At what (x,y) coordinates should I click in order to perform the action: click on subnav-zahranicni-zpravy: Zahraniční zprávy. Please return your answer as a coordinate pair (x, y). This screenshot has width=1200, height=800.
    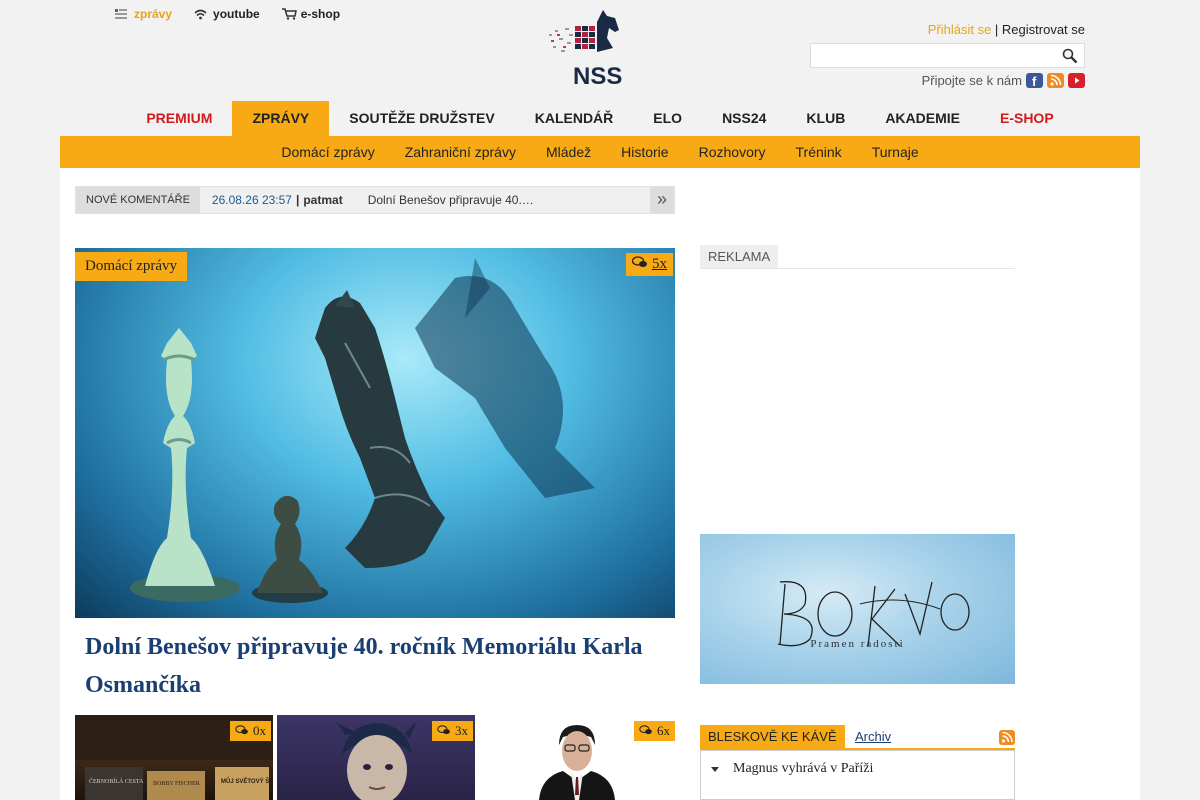
    Looking at the image, I should click on (460, 152).